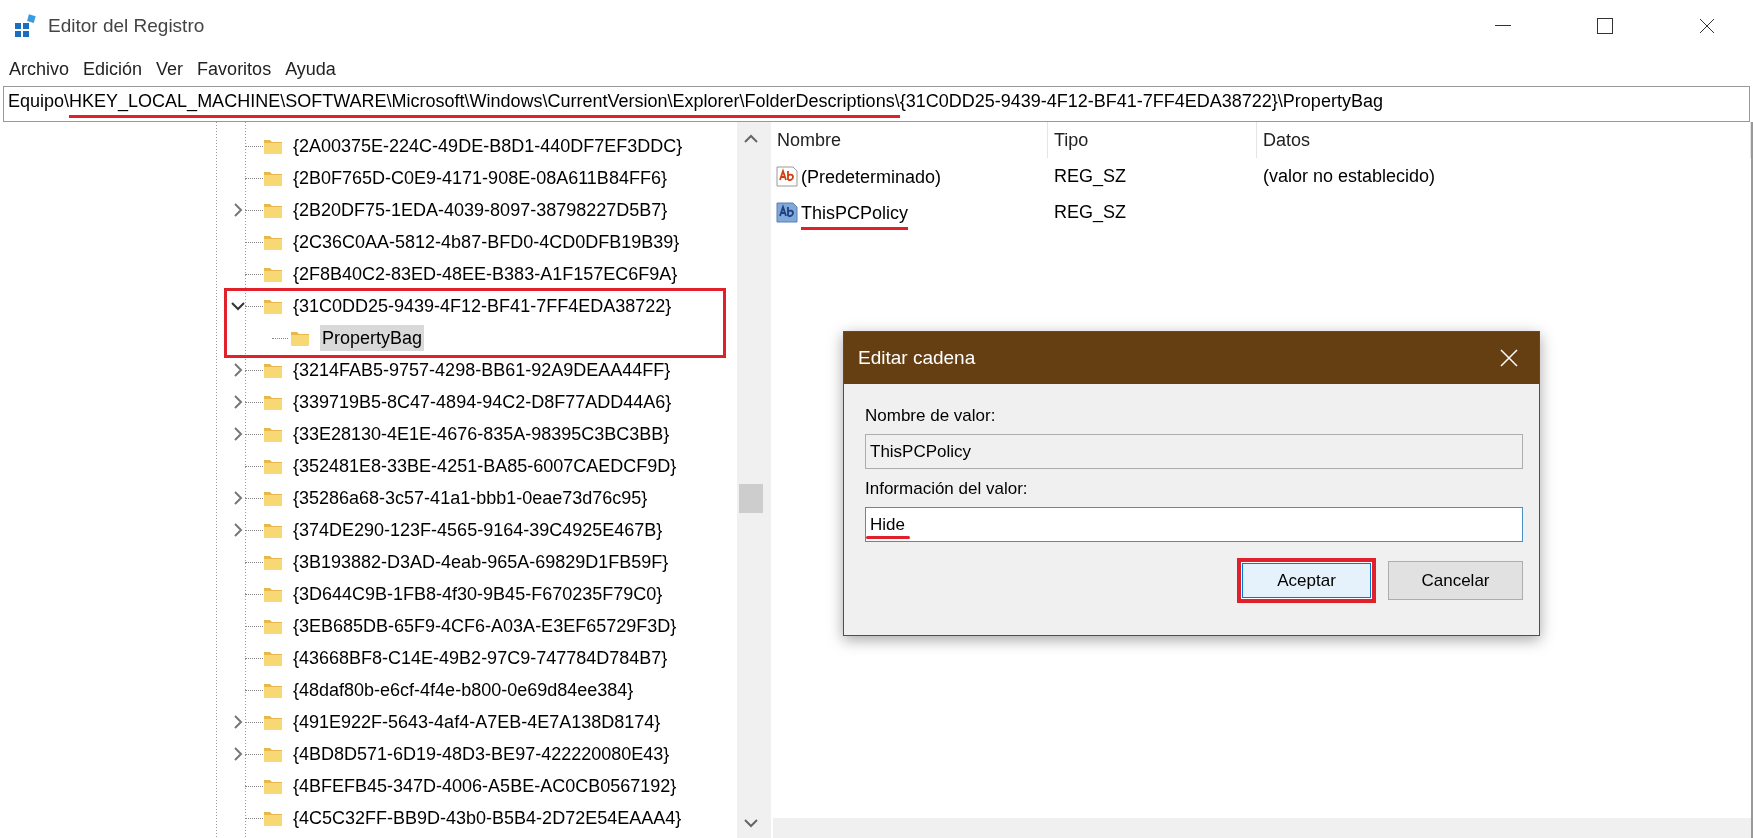  I want to click on column-header: Datos, so click(1504, 140).